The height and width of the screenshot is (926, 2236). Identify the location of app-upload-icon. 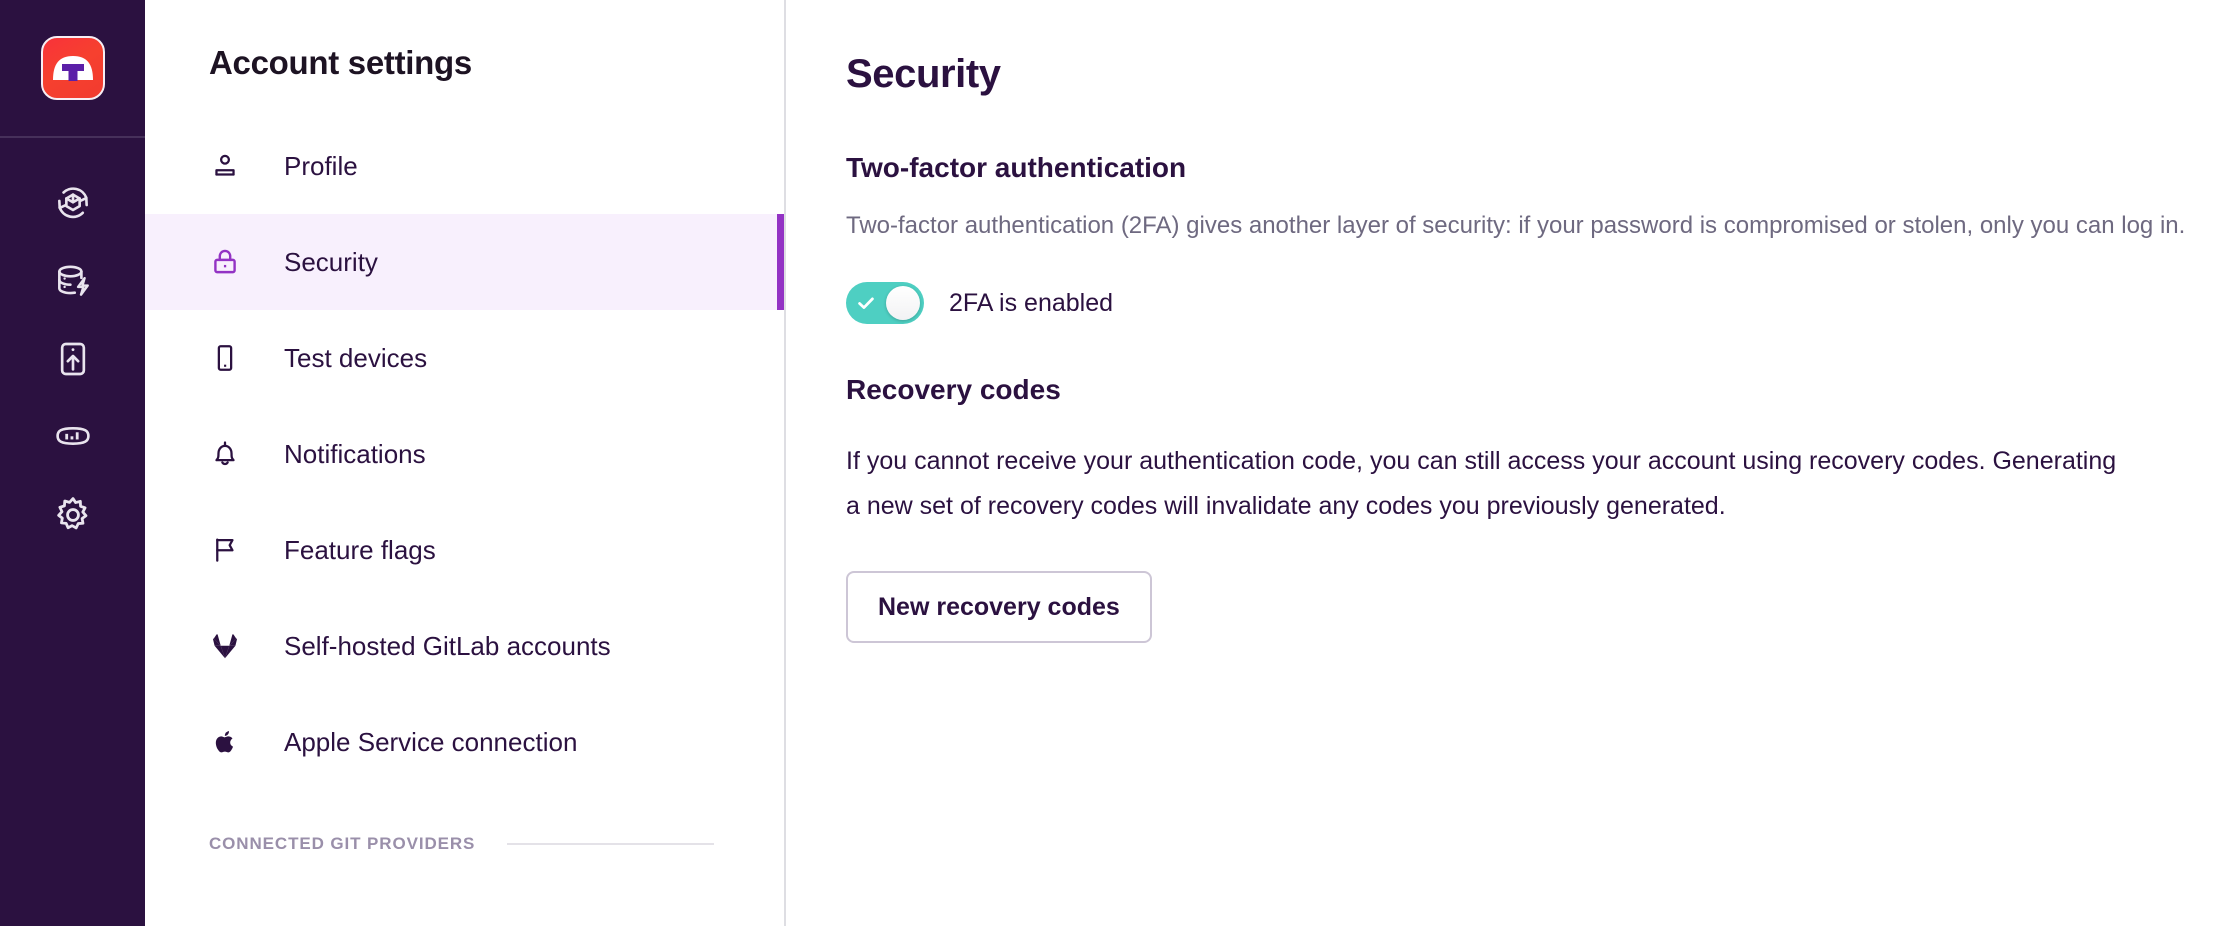
(73, 359).